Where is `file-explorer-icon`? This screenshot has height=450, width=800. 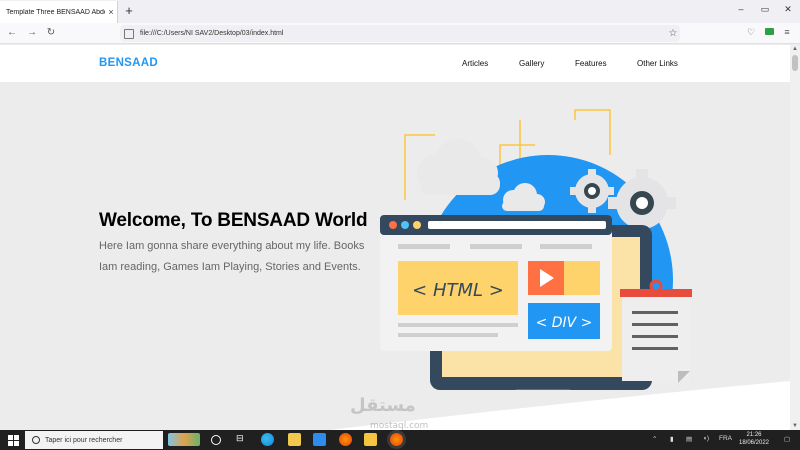
file-explorer-icon is located at coordinates (294, 439).